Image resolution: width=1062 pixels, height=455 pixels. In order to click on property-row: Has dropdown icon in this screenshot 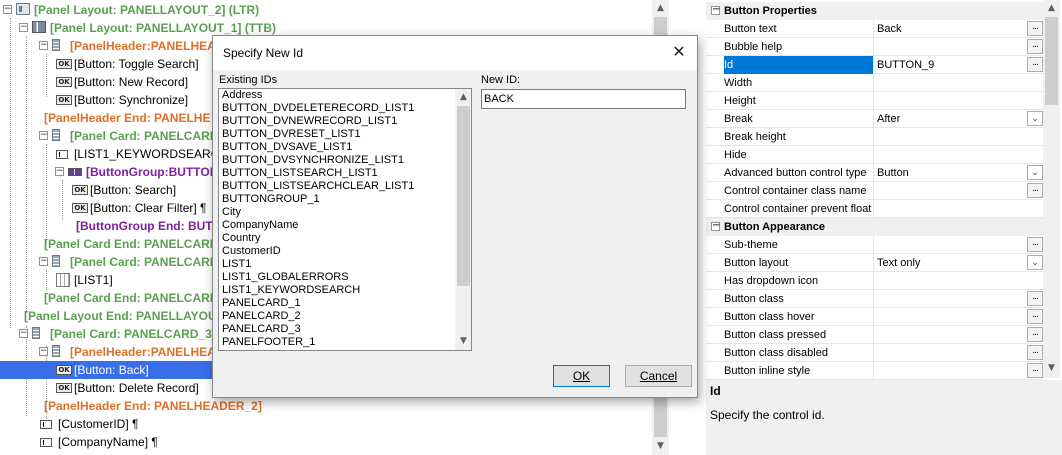, I will do `click(874, 281)`.